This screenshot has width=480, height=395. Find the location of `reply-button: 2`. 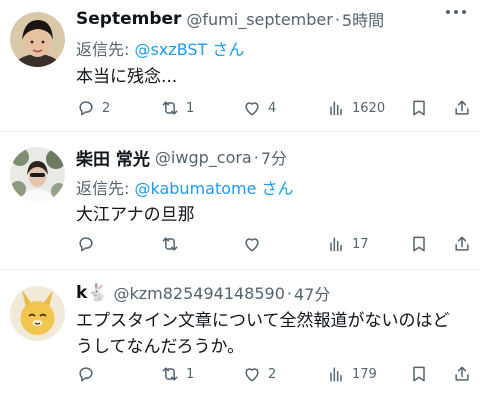

reply-button: 2 is located at coordinates (93, 108).